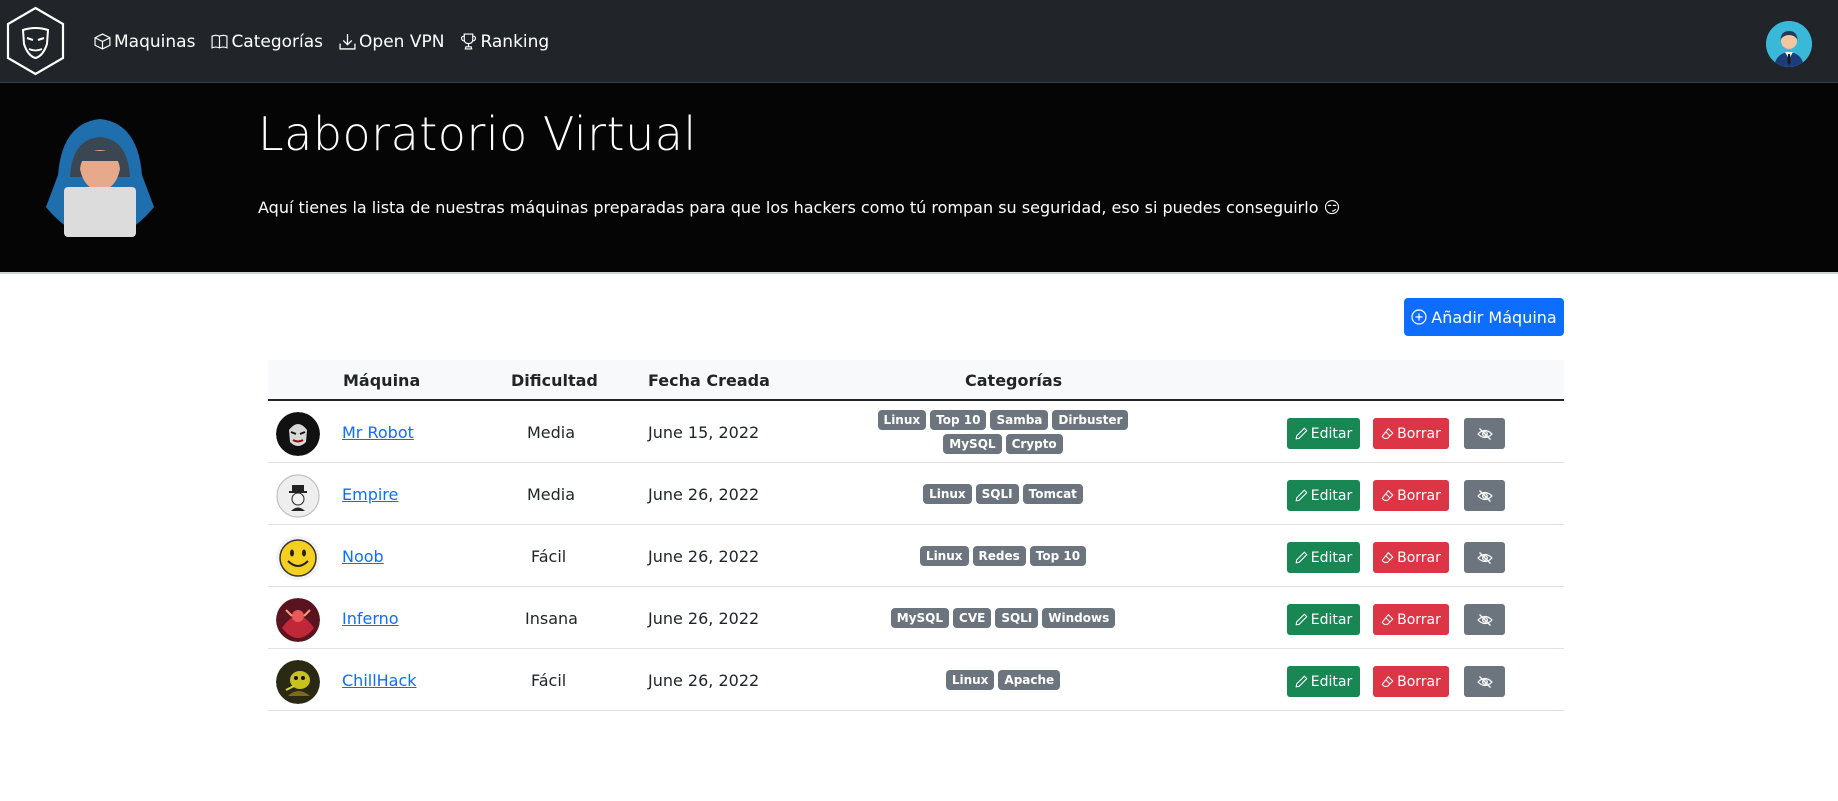  What do you see at coordinates (378, 432) in the screenshot?
I see `machine-link: Mr Robot` at bounding box center [378, 432].